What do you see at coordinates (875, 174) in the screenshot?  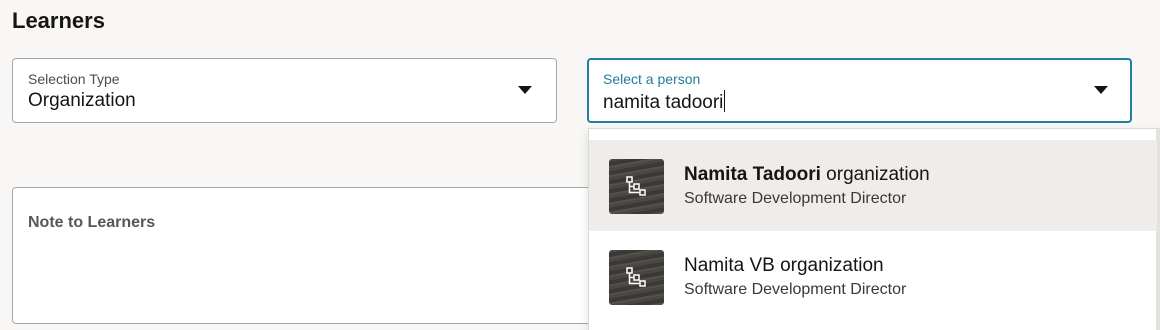 I see `result-name-rest: organization` at bounding box center [875, 174].